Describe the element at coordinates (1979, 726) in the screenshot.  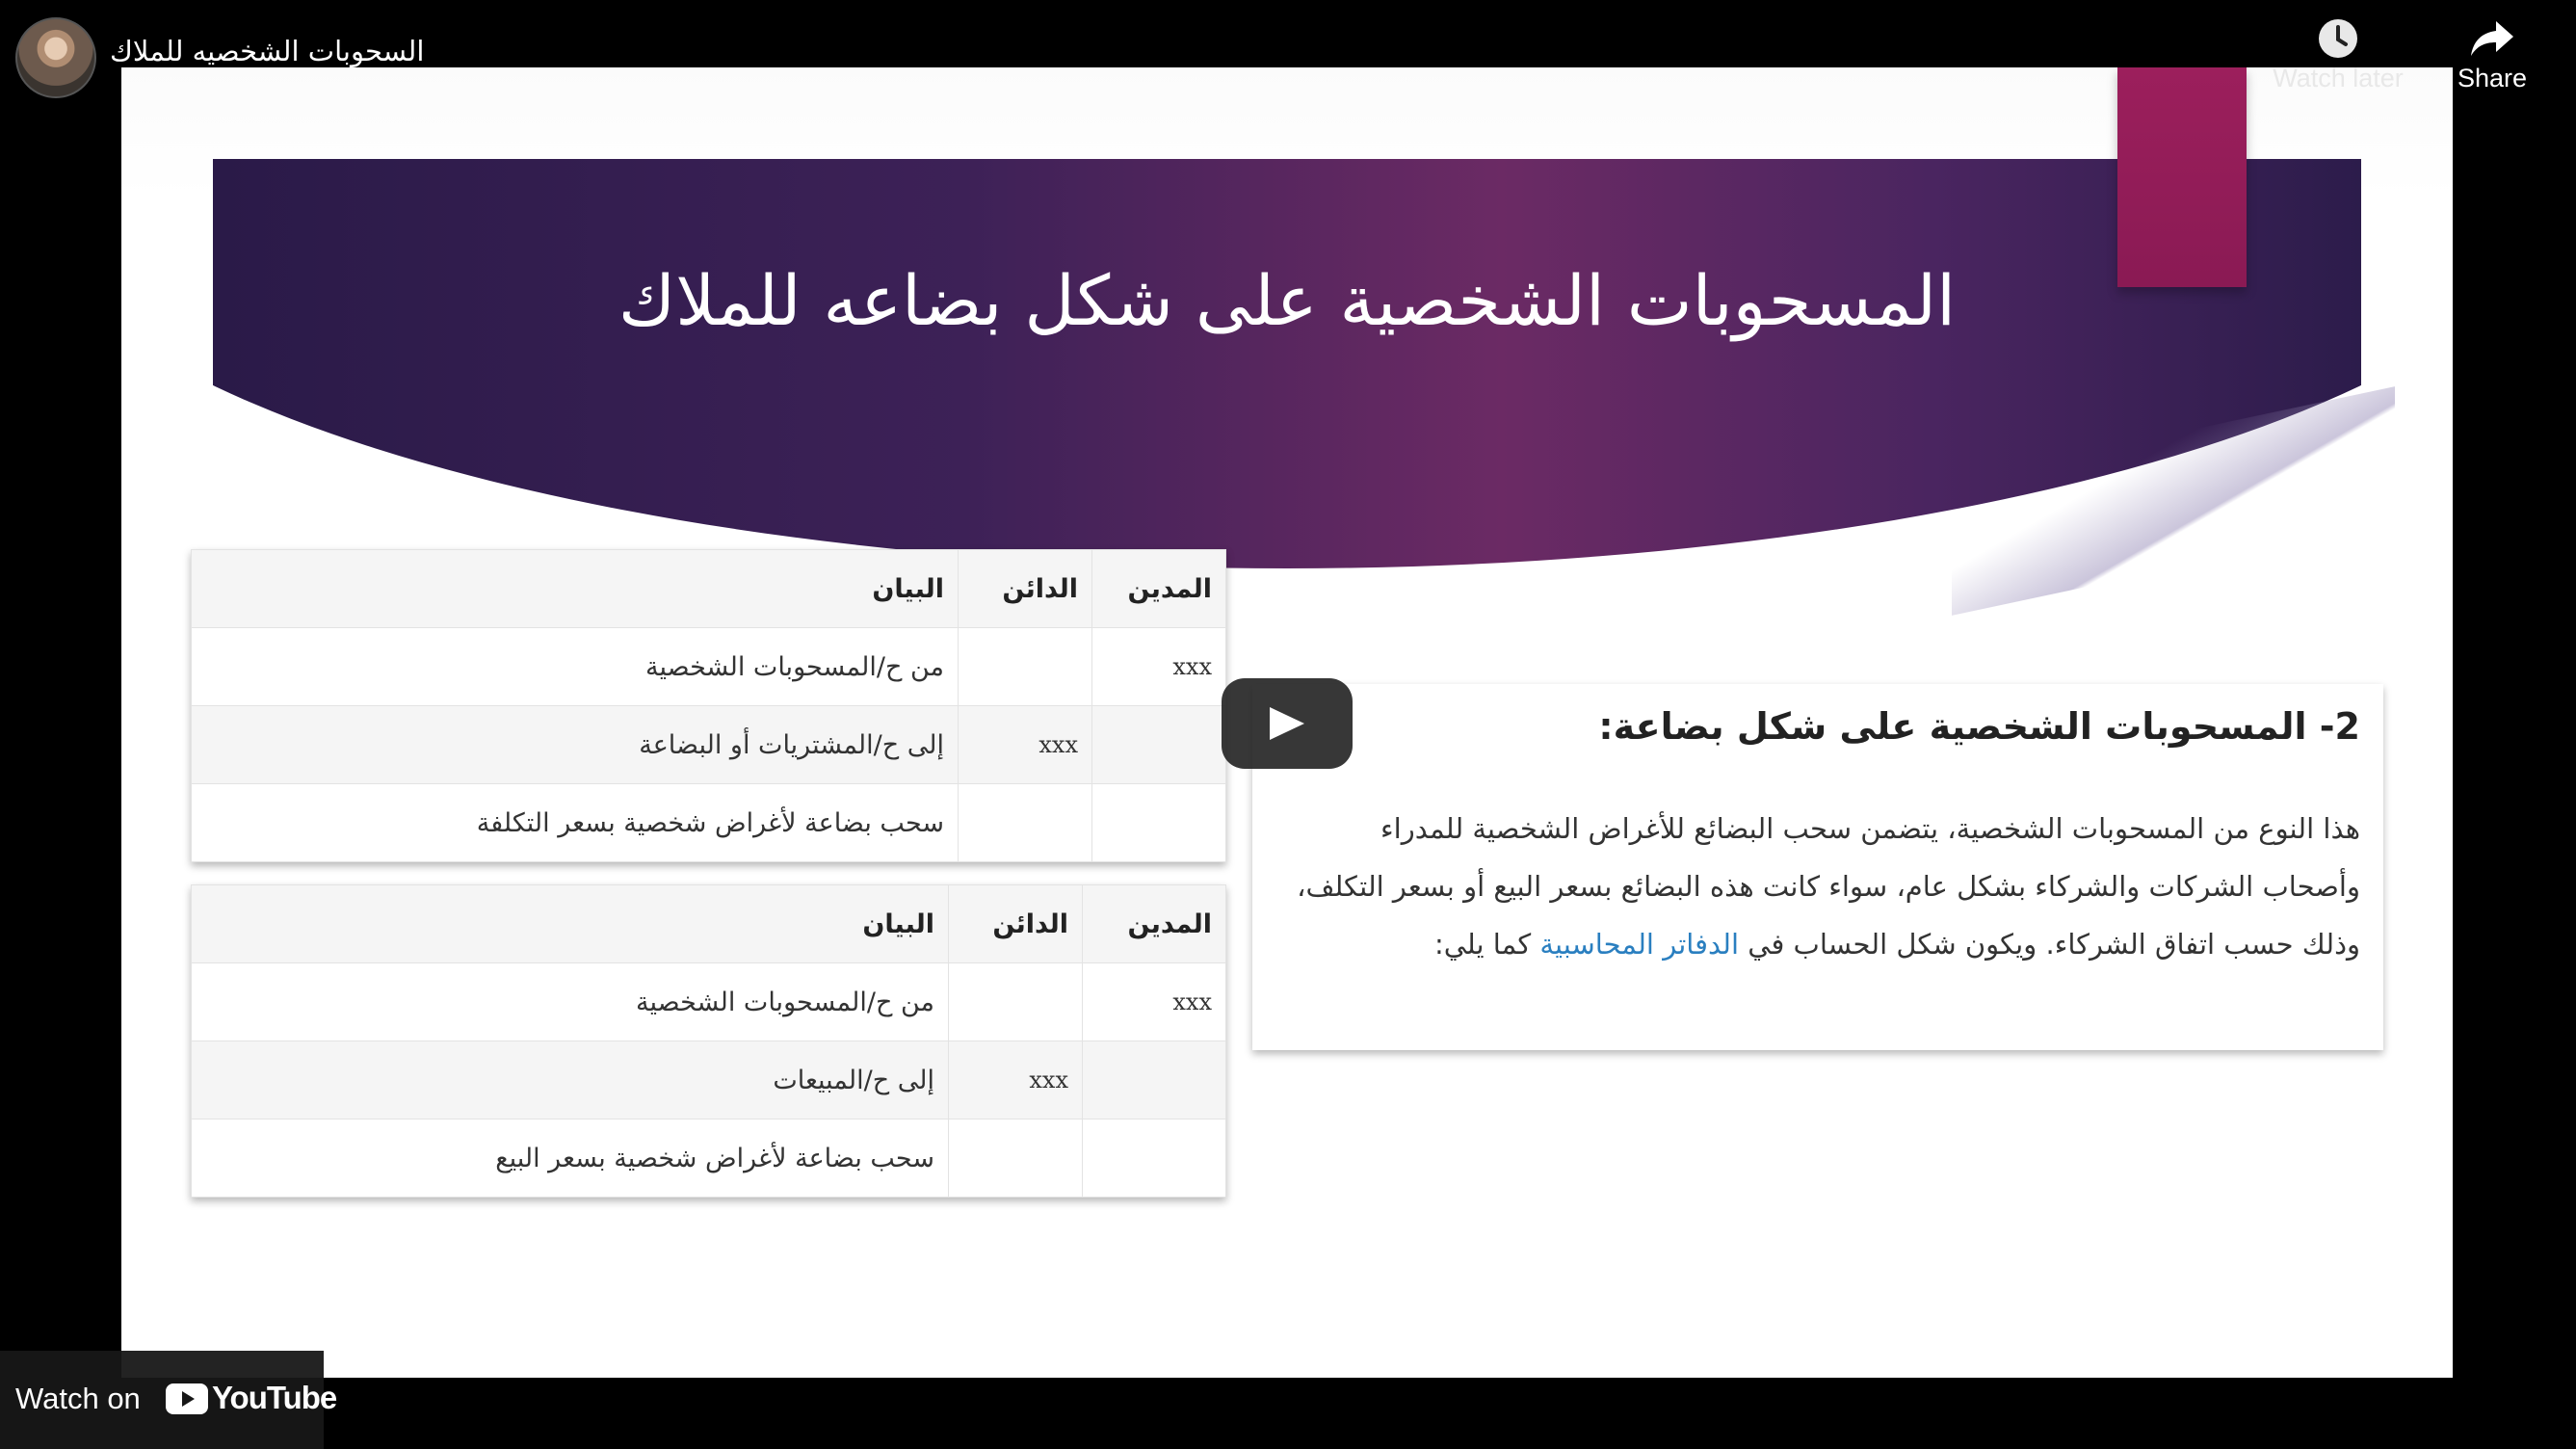
I see `card-heading: 2- المسحوبات الشخصية على شكل بضاعة:` at that location.